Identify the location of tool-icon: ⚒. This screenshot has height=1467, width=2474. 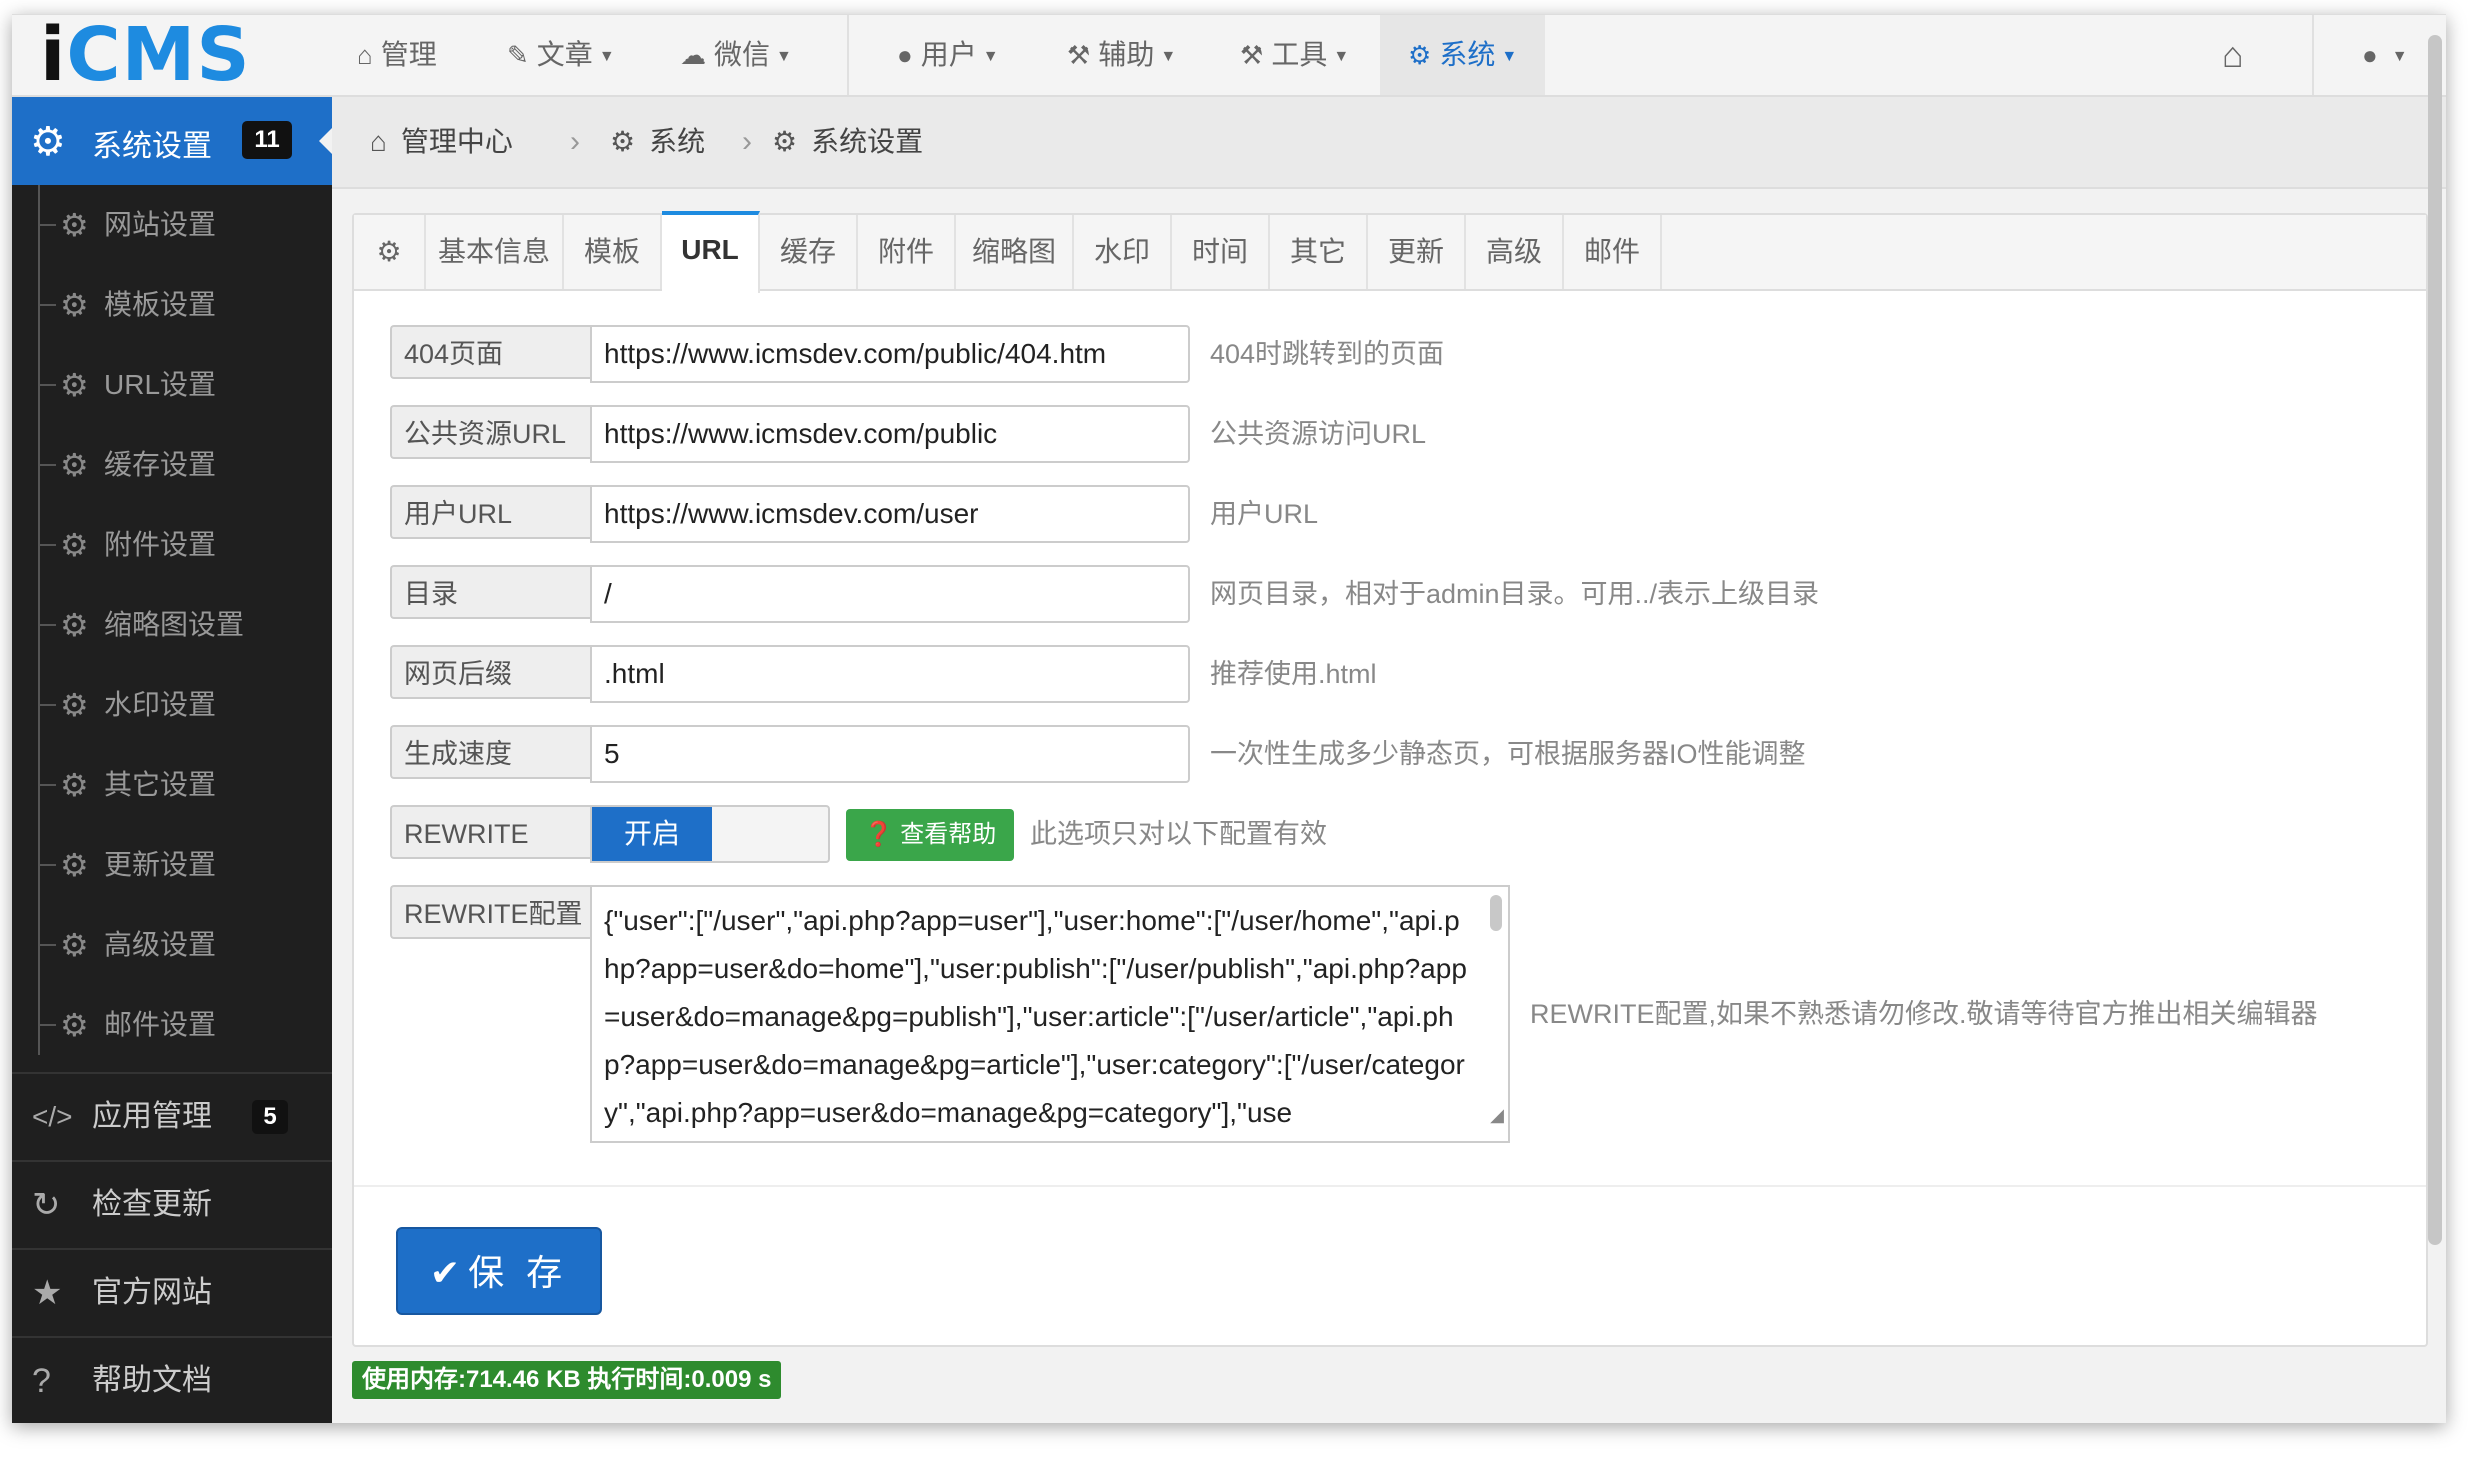
(1252, 55).